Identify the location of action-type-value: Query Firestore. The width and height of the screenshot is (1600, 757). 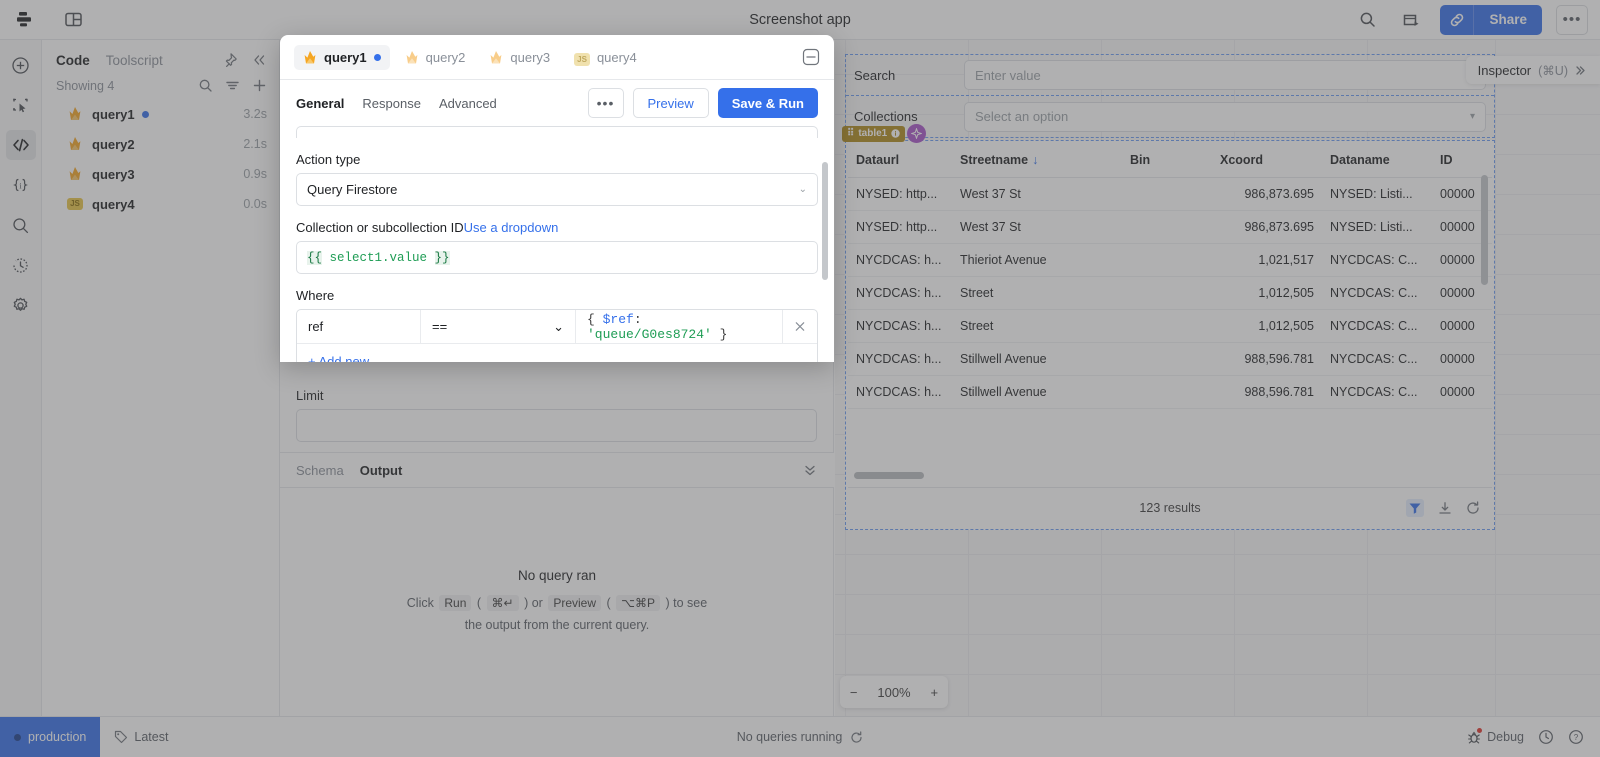
(352, 189).